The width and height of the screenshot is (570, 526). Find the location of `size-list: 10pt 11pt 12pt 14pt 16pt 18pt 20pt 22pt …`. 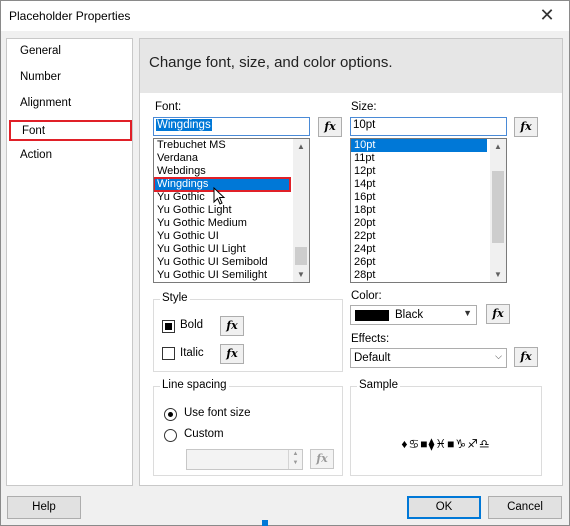

size-list: 10pt 11pt 12pt 14pt 16pt 18pt 20pt 22pt … is located at coordinates (428, 210).